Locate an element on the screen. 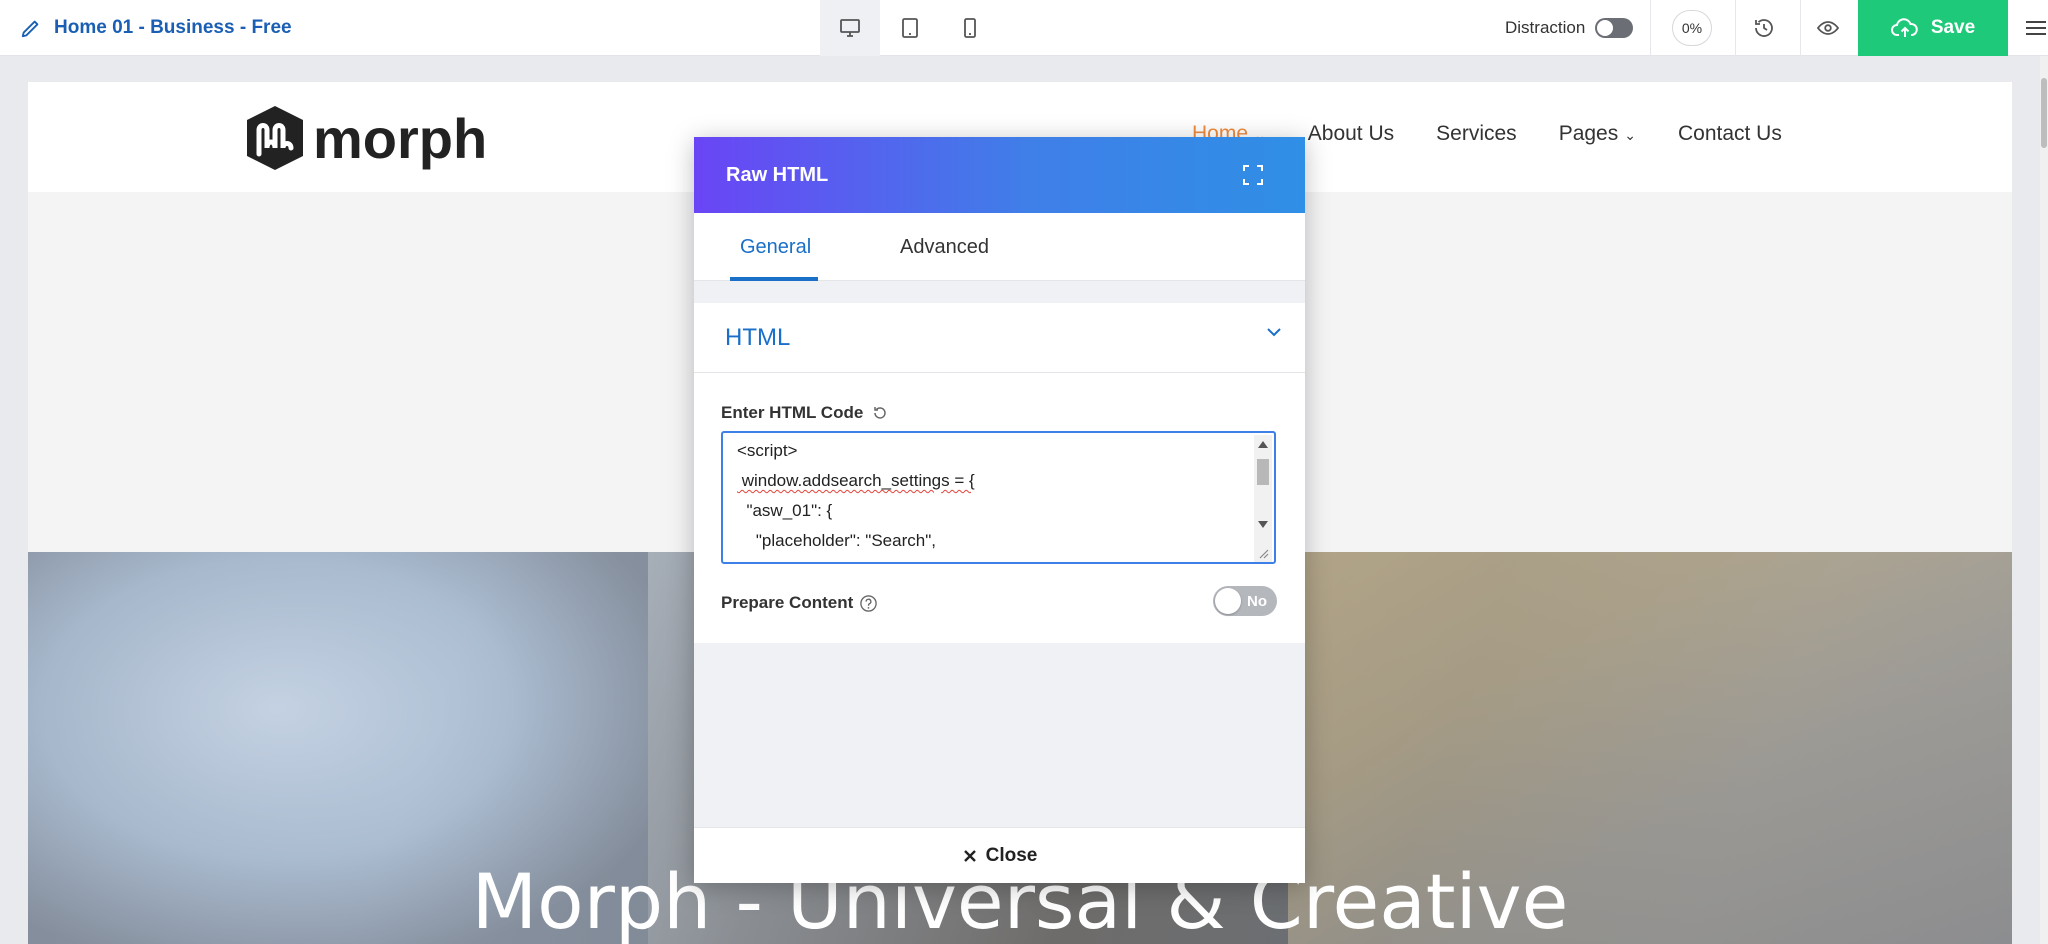  scroll-up-arrow-icon is located at coordinates (1263, 444).